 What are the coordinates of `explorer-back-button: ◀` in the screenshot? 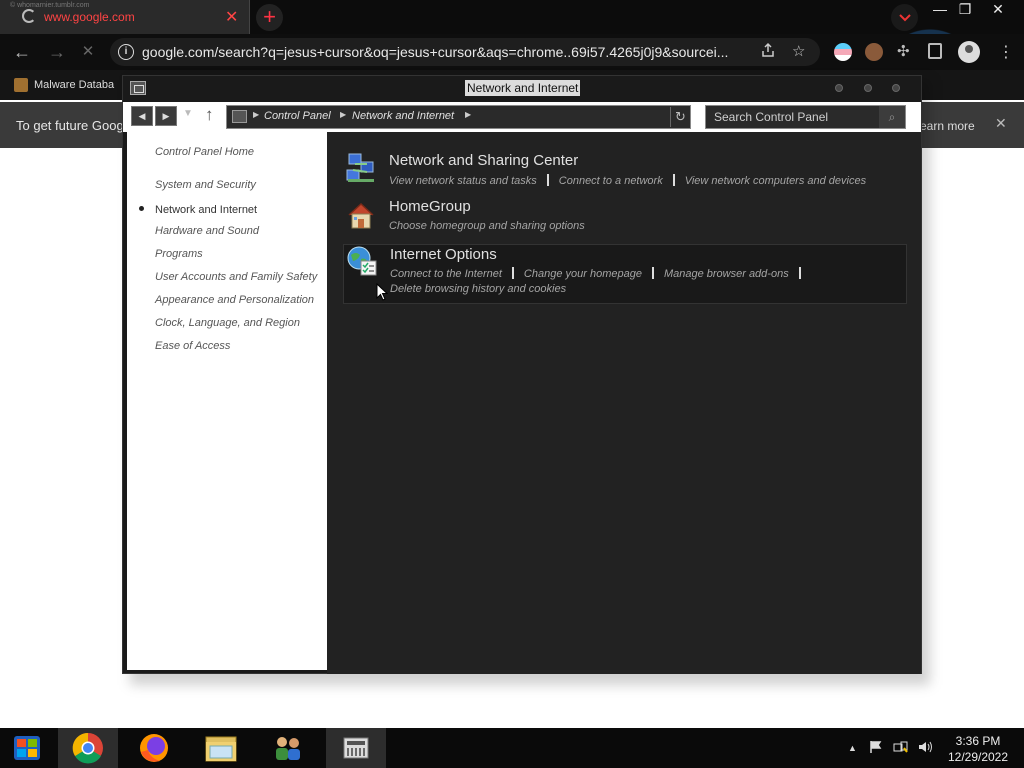 It's located at (142, 116).